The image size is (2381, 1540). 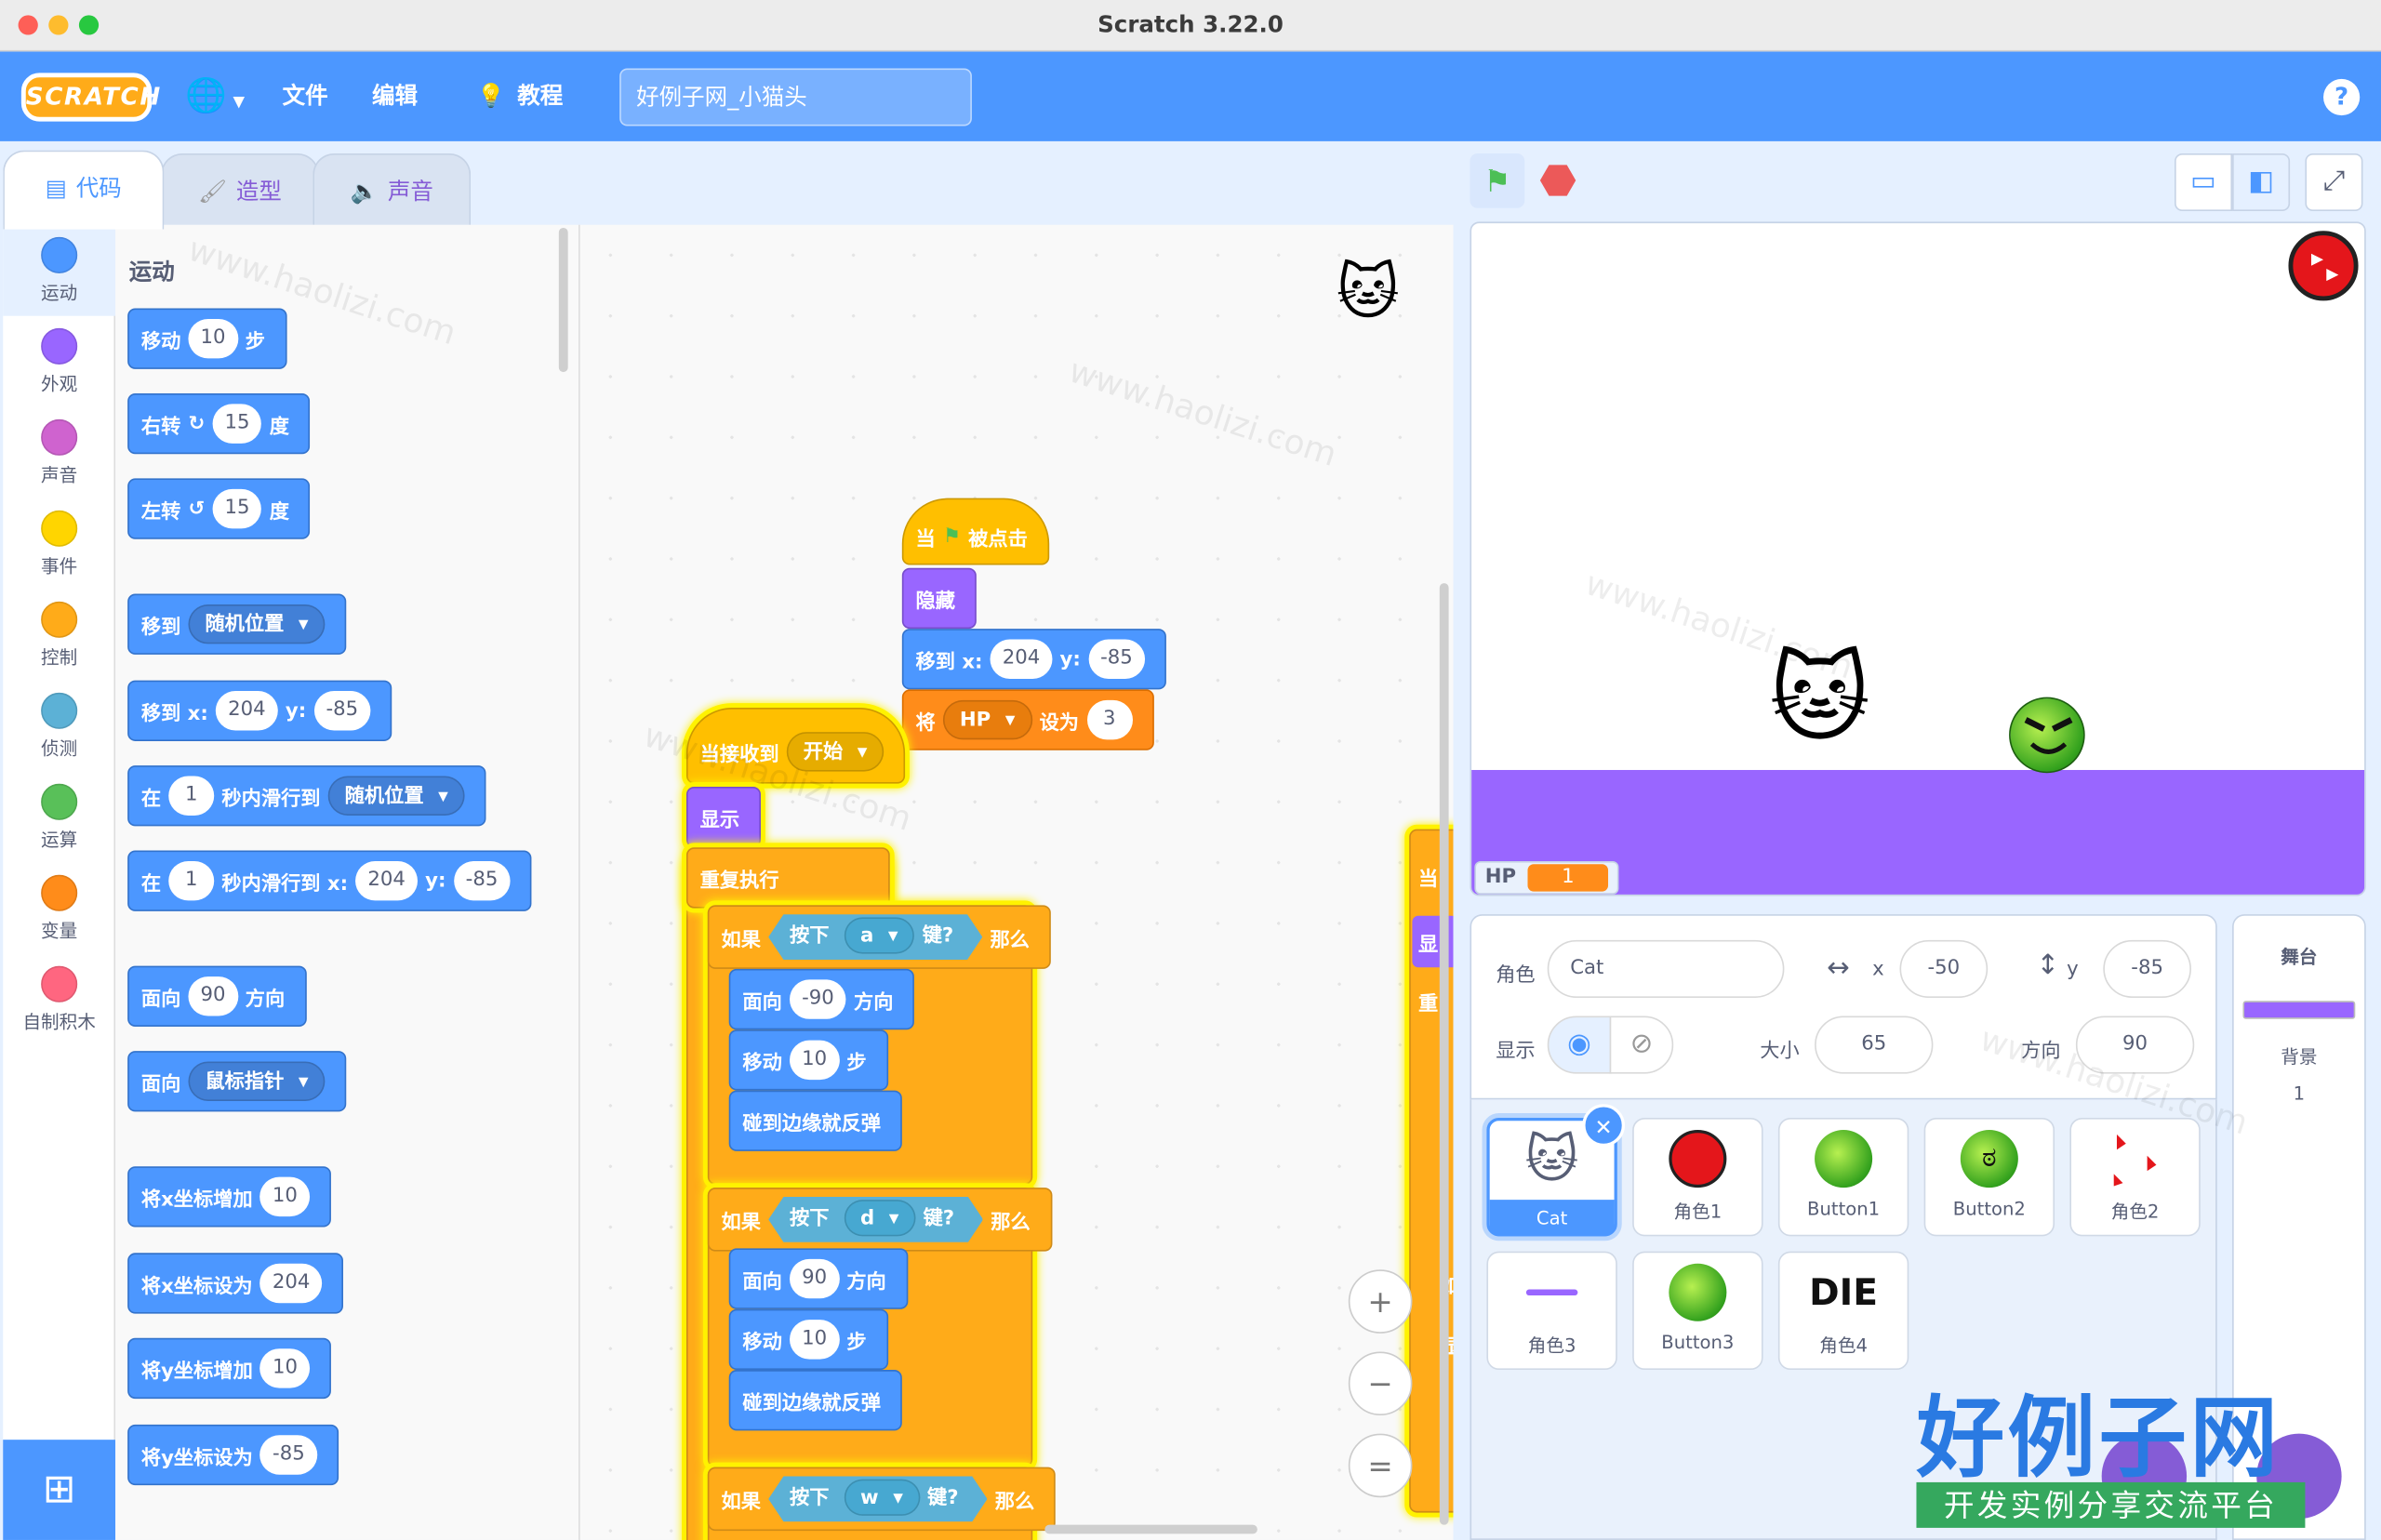 What do you see at coordinates (235, 1283) in the screenshot?
I see `block-set-x: 将x坐标设为 204` at bounding box center [235, 1283].